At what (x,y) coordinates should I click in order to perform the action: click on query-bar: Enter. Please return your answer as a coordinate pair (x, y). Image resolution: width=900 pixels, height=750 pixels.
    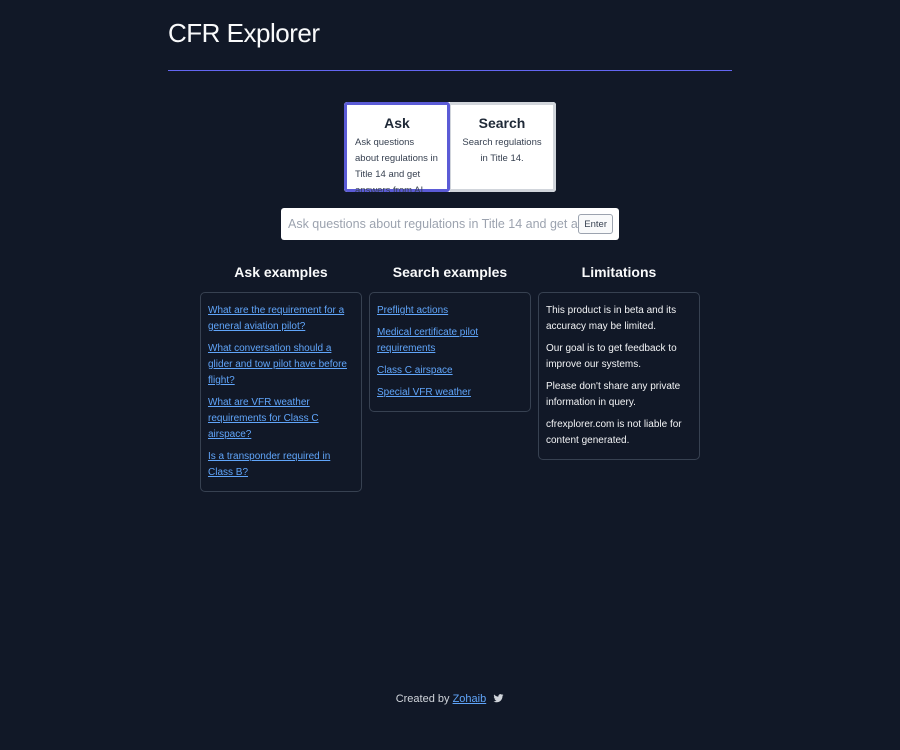
    Looking at the image, I should click on (450, 224).